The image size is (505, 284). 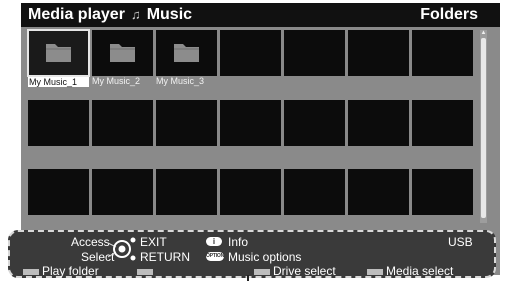 What do you see at coordinates (215, 256) in the screenshot?
I see `option-button-icon: OPTION` at bounding box center [215, 256].